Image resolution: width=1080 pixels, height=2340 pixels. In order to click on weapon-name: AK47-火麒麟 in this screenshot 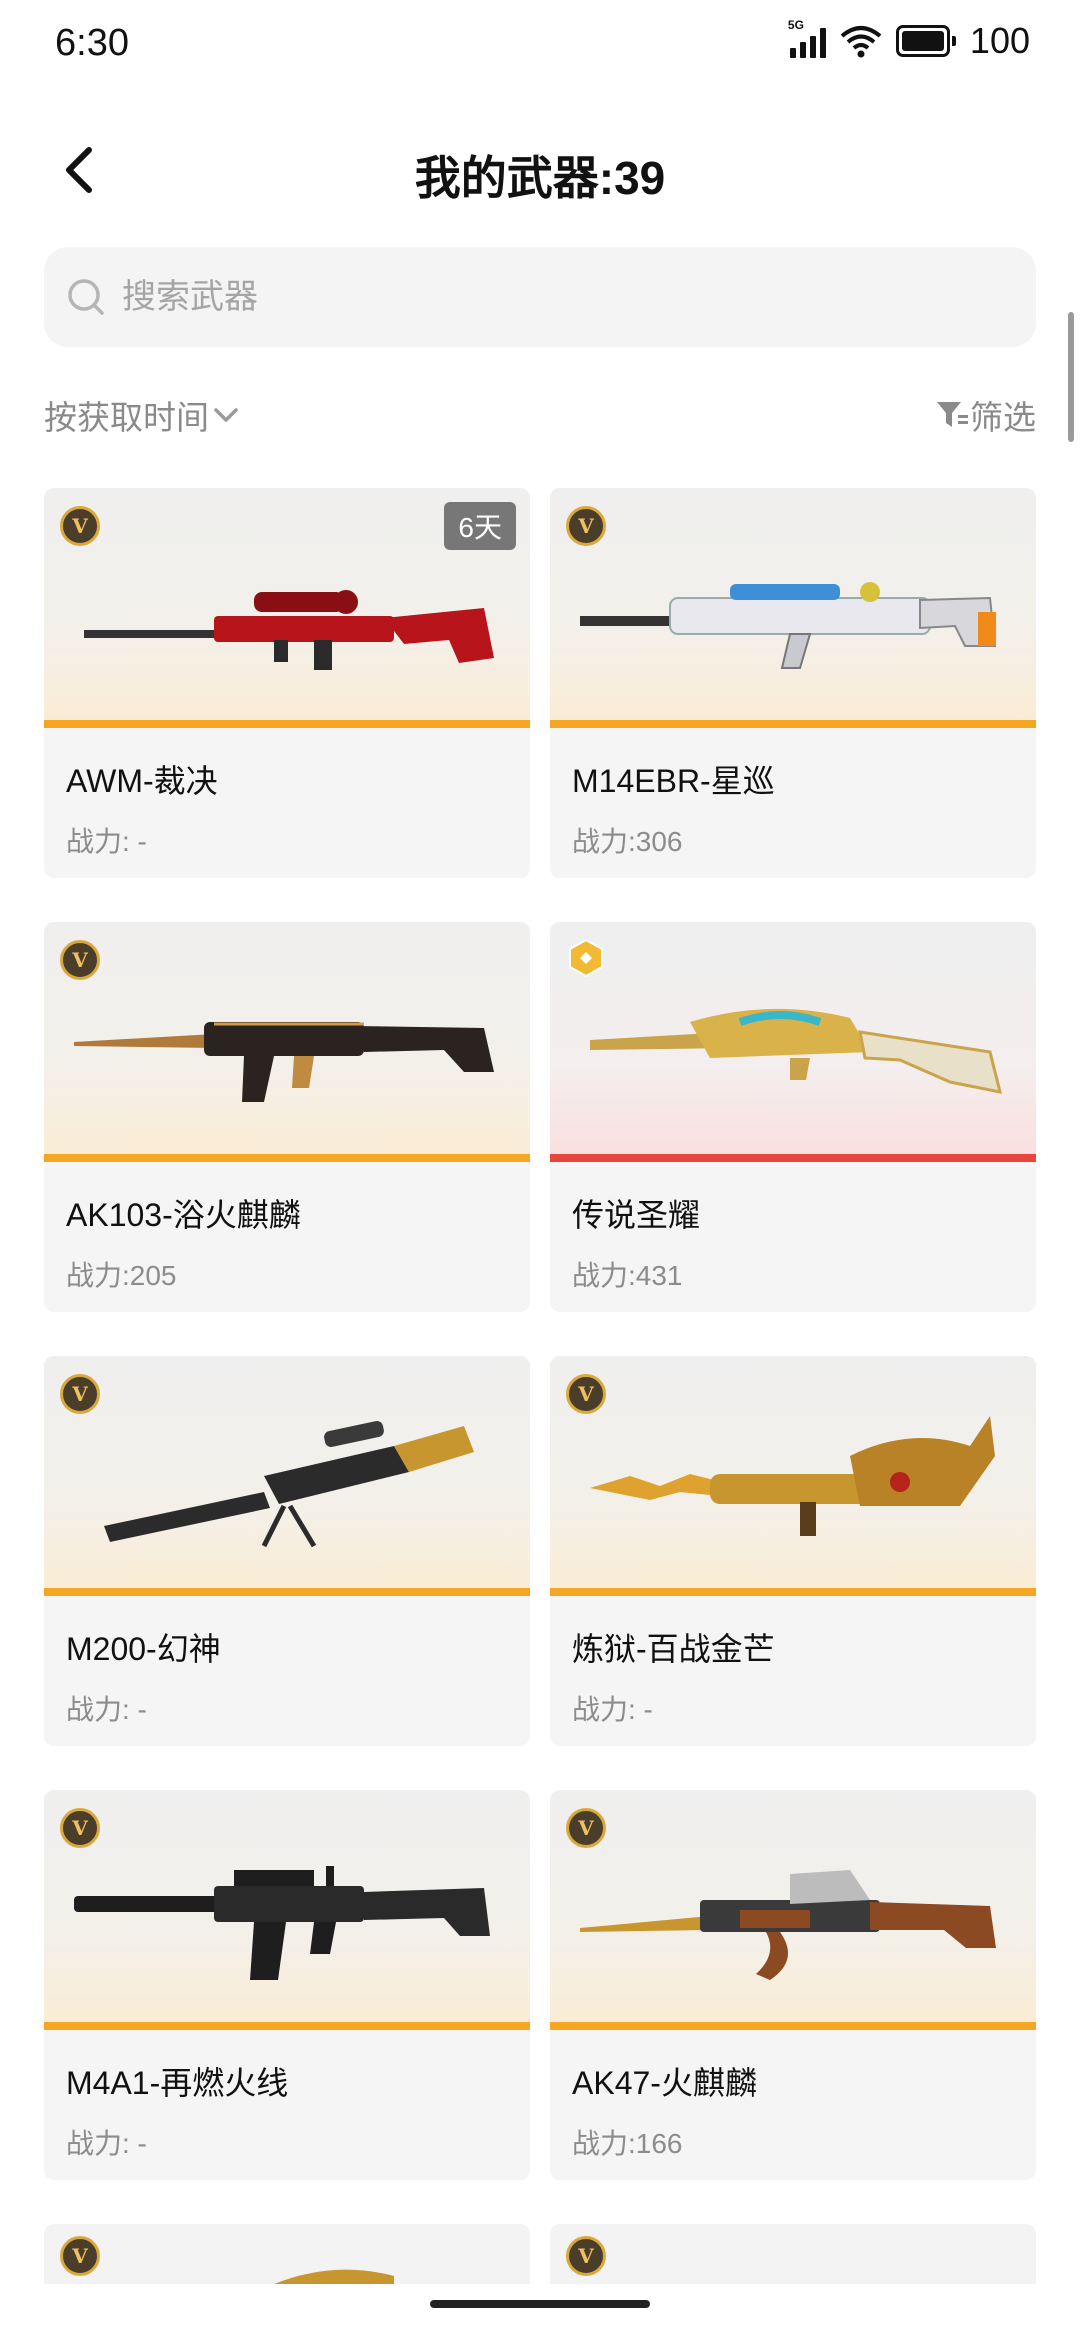, I will do `click(664, 2083)`.